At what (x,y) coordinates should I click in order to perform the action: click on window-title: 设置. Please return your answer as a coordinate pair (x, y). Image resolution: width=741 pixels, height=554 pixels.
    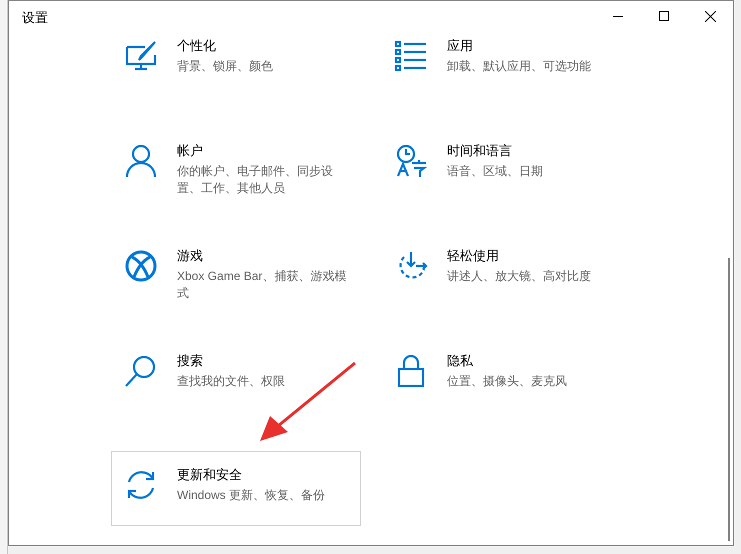
    Looking at the image, I should click on (35, 18).